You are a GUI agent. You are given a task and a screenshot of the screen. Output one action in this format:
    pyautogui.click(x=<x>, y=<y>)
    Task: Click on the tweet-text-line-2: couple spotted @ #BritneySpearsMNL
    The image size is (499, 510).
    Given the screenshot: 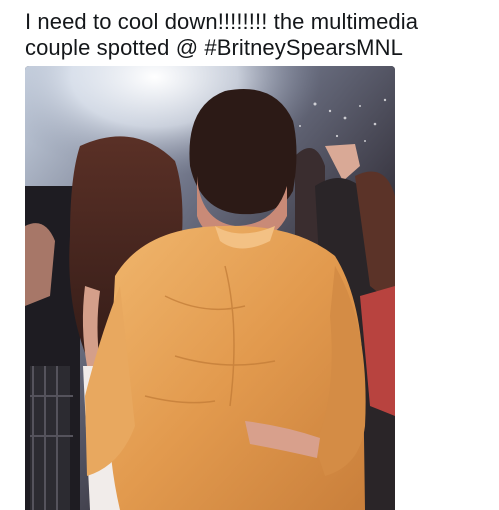 What is the action you would take?
    pyautogui.click(x=255, y=48)
    